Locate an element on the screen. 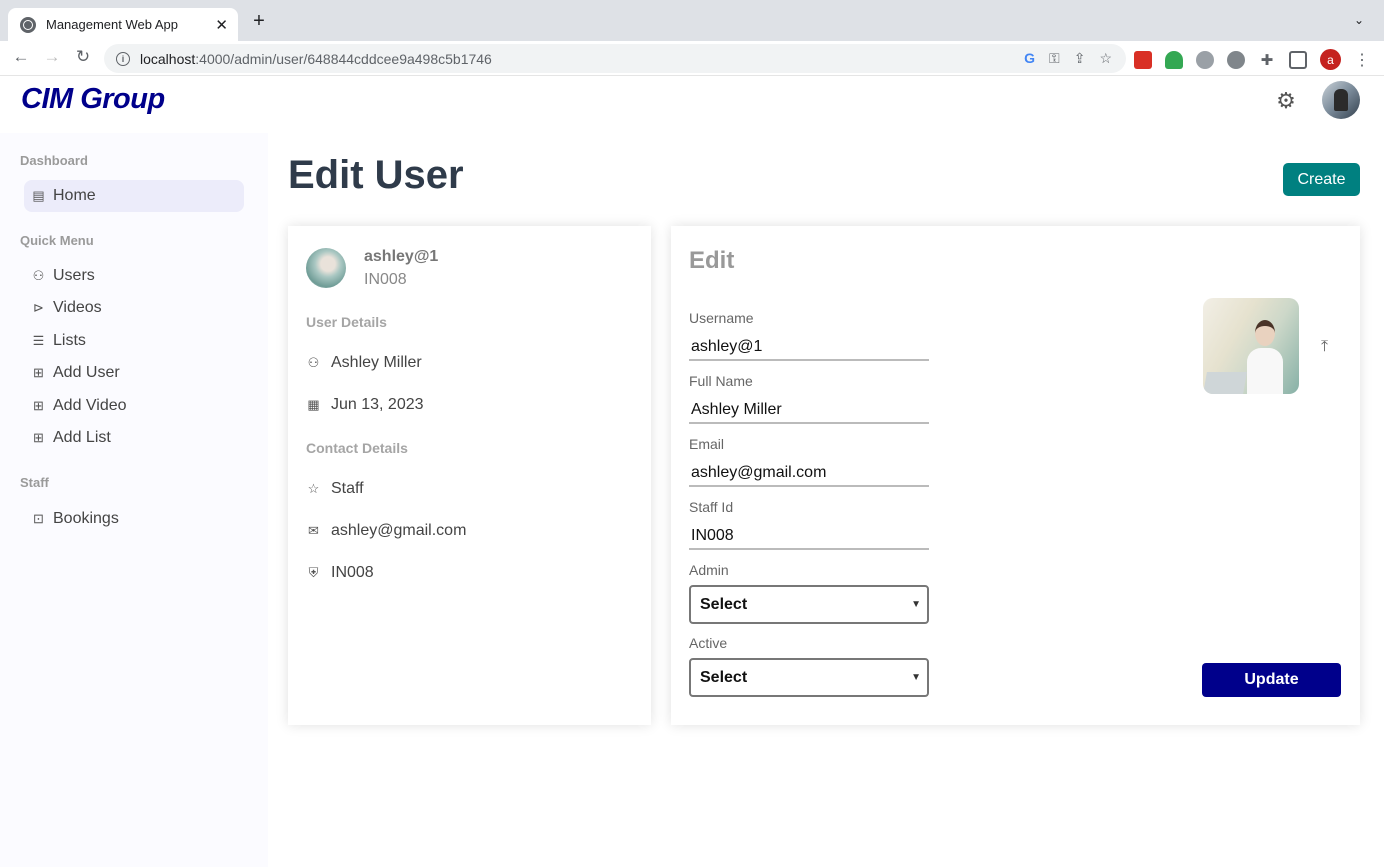  profile-avatar: a is located at coordinates (1330, 59).